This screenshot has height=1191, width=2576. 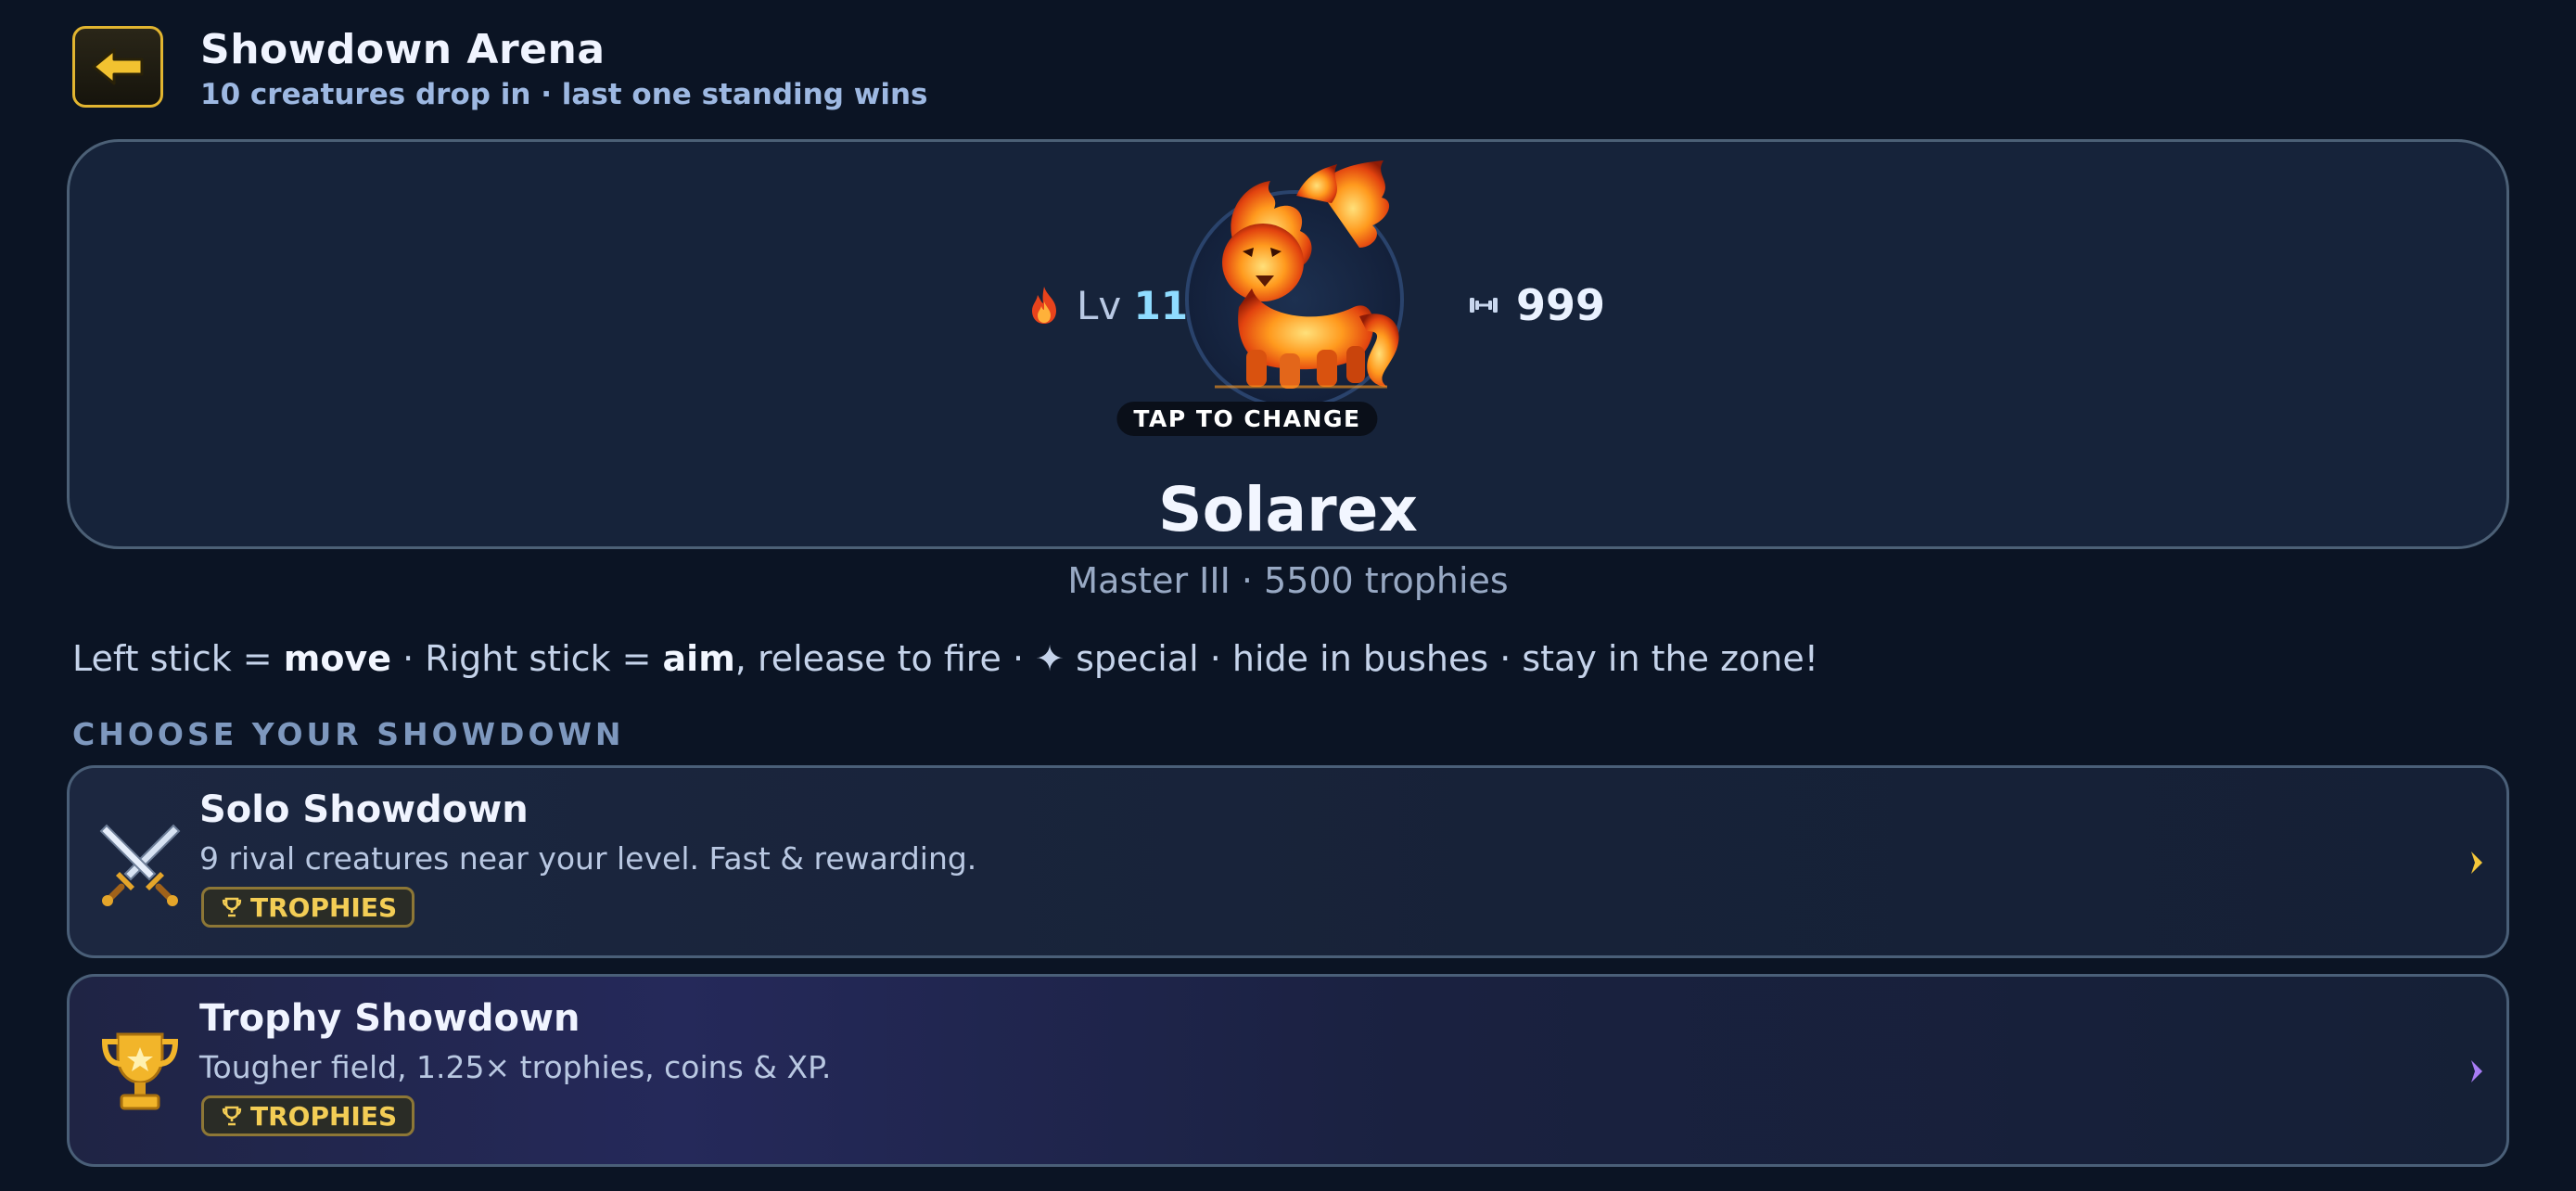 What do you see at coordinates (337, 658) in the screenshot?
I see `controls-move: move` at bounding box center [337, 658].